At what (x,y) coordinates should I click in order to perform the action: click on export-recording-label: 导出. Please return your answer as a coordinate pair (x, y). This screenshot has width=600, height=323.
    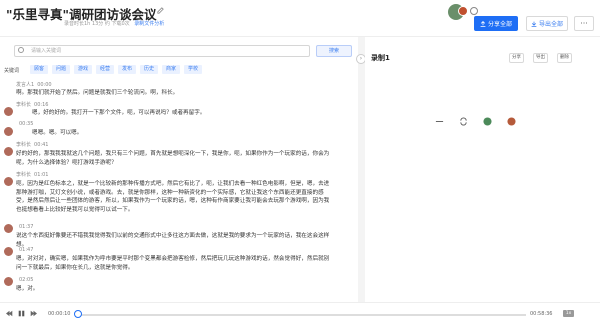
    Looking at the image, I should click on (540, 57).